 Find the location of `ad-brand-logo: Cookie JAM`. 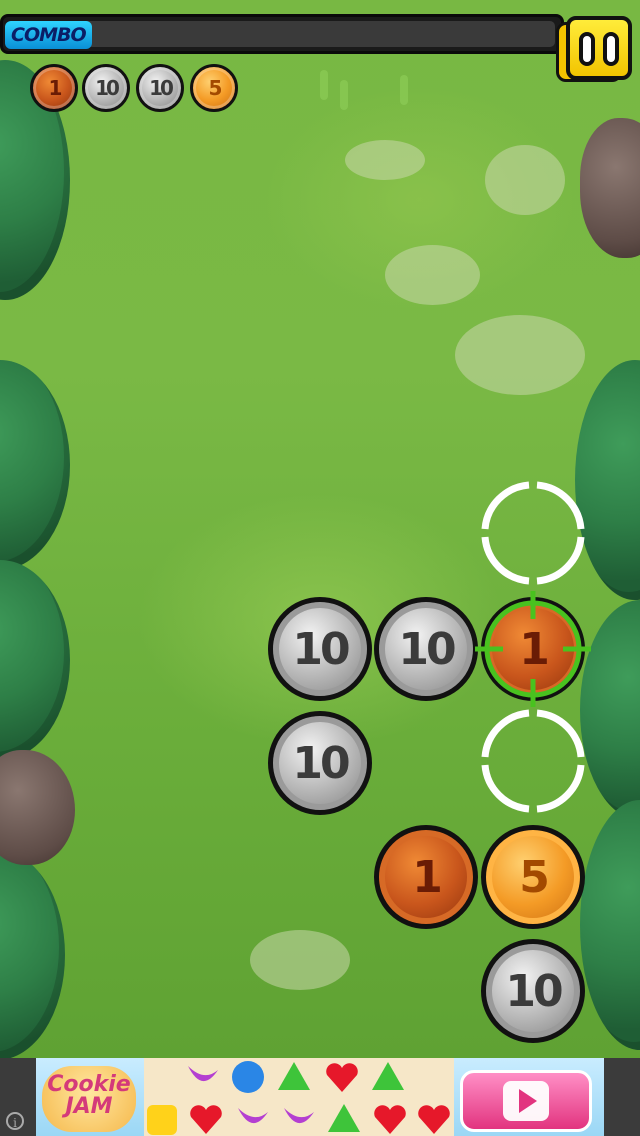

ad-brand-logo: Cookie JAM is located at coordinates (89, 1099).